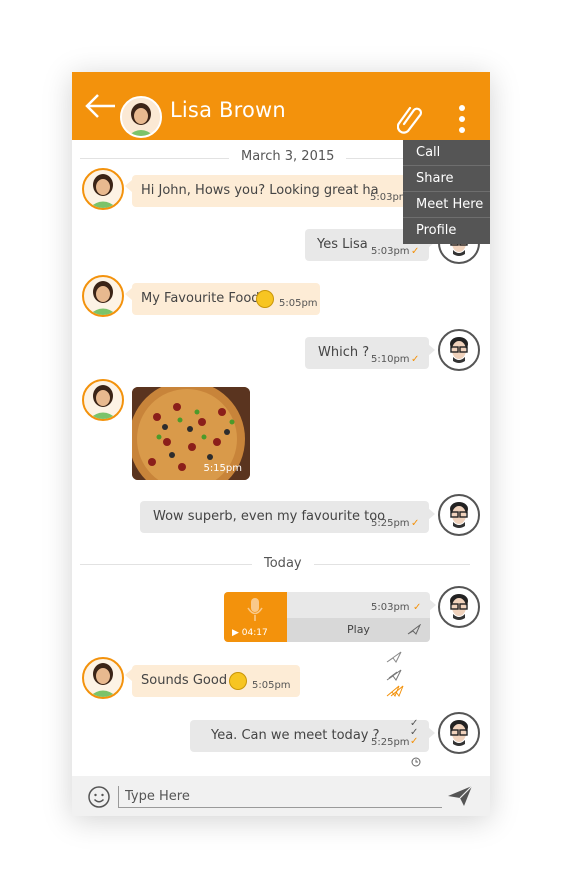 The width and height of the screenshot is (562, 888). What do you see at coordinates (460, 796) in the screenshot?
I see `send-icon` at bounding box center [460, 796].